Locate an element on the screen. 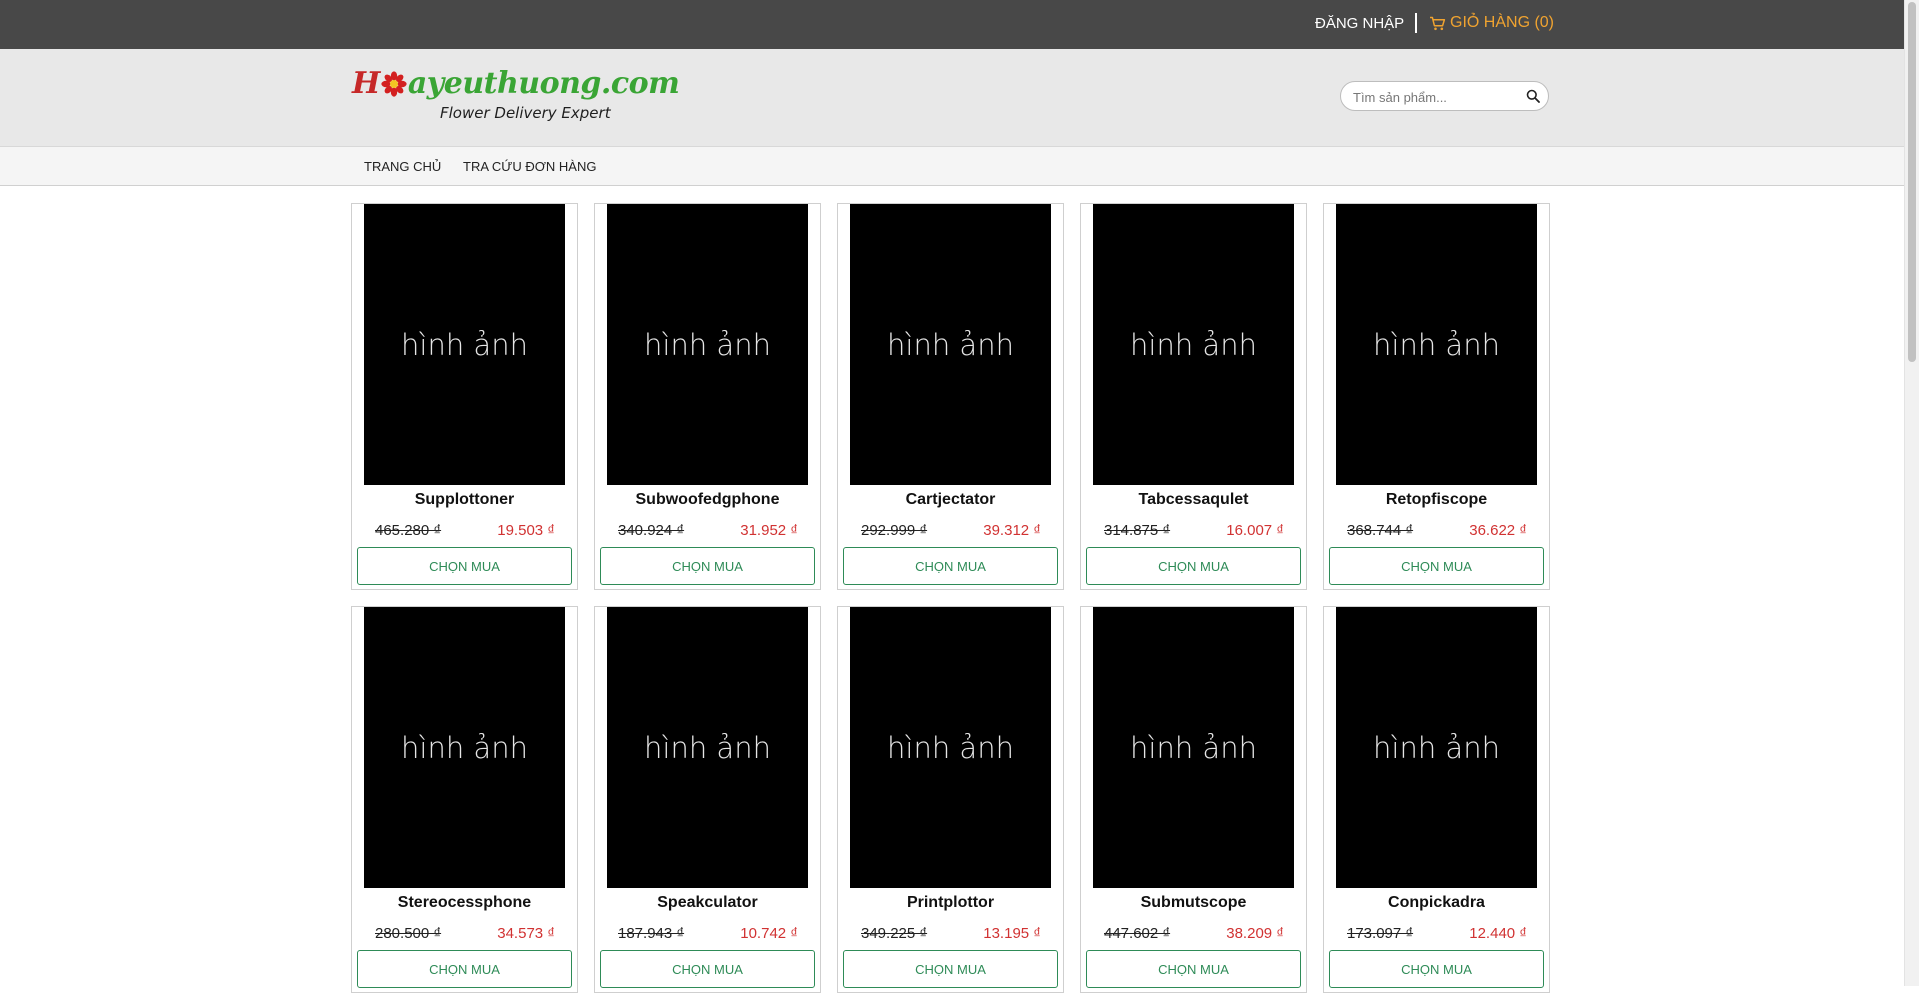 The height and width of the screenshot is (993, 1919). nav-item-home: TRANG CHỦ is located at coordinates (402, 166).